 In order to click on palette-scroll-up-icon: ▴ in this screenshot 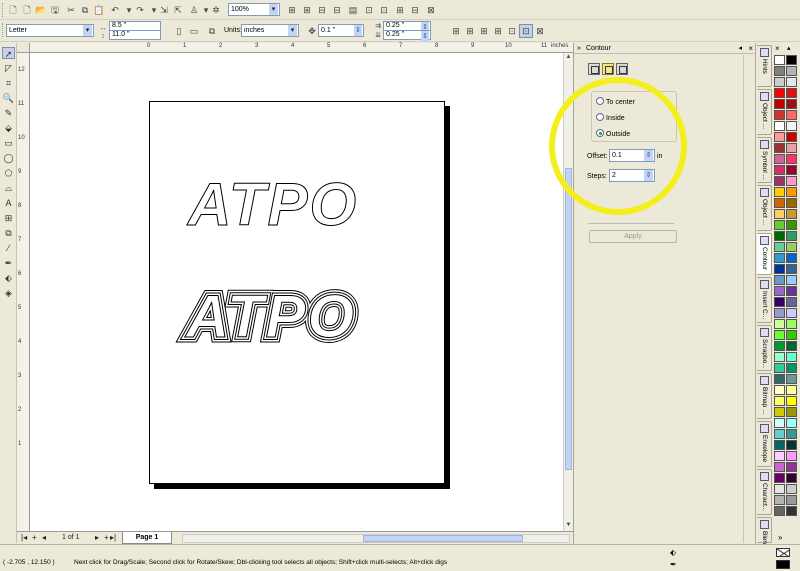, I will do `click(789, 49)`.